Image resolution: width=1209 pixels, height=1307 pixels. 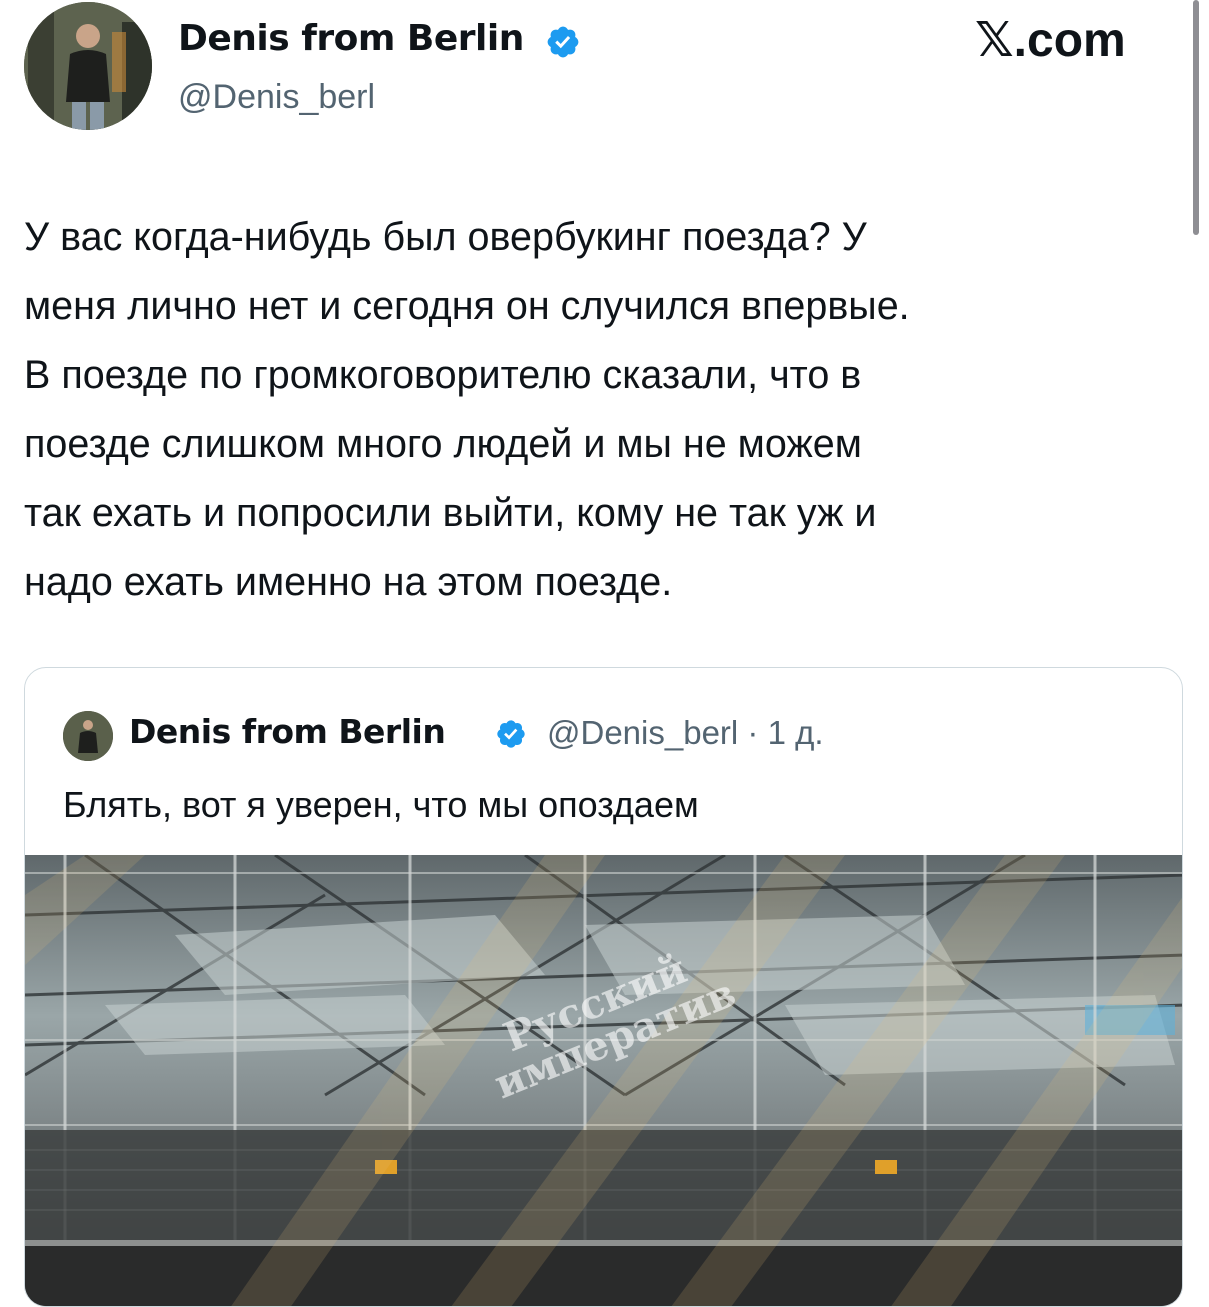 I want to click on scrollbar, so click(x=1196, y=117).